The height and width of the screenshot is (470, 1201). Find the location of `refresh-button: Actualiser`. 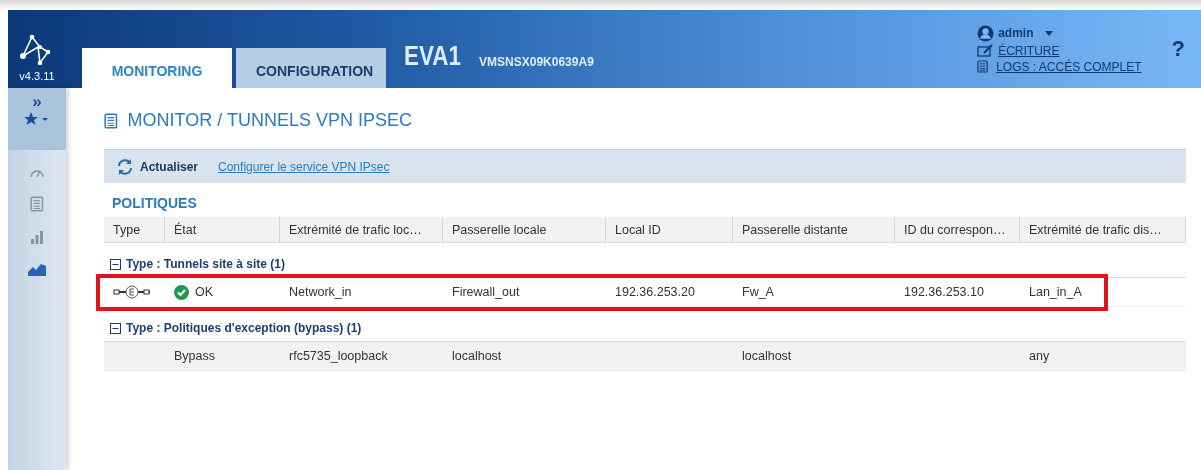

refresh-button: Actualiser is located at coordinates (157, 166).